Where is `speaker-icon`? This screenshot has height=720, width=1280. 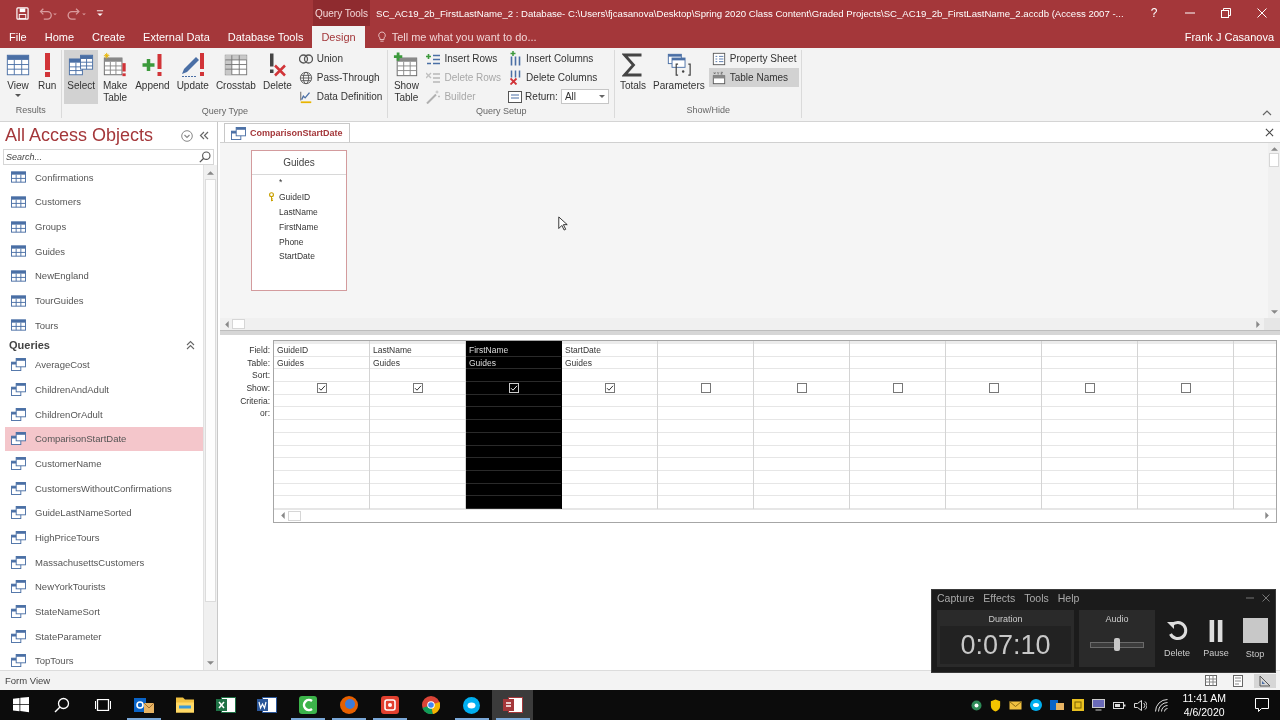 speaker-icon is located at coordinates (1141, 705).